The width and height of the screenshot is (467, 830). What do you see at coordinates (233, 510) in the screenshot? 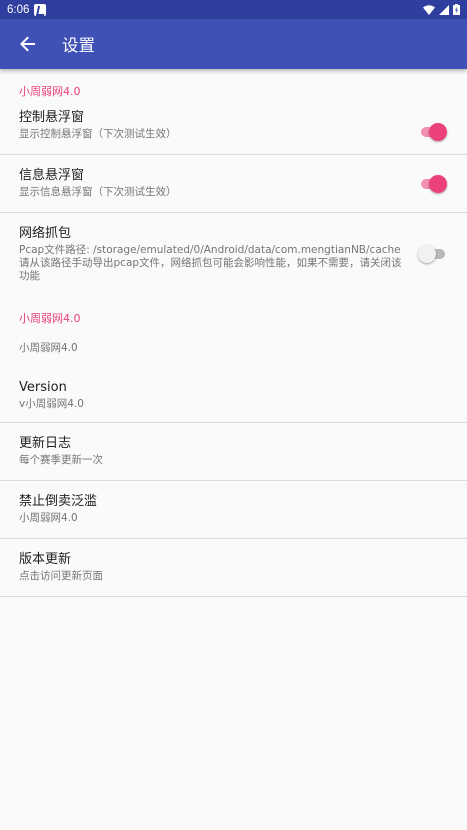
I see `pref-no-resale: 禁止倒卖泛滥 小周弱网4.0` at bounding box center [233, 510].